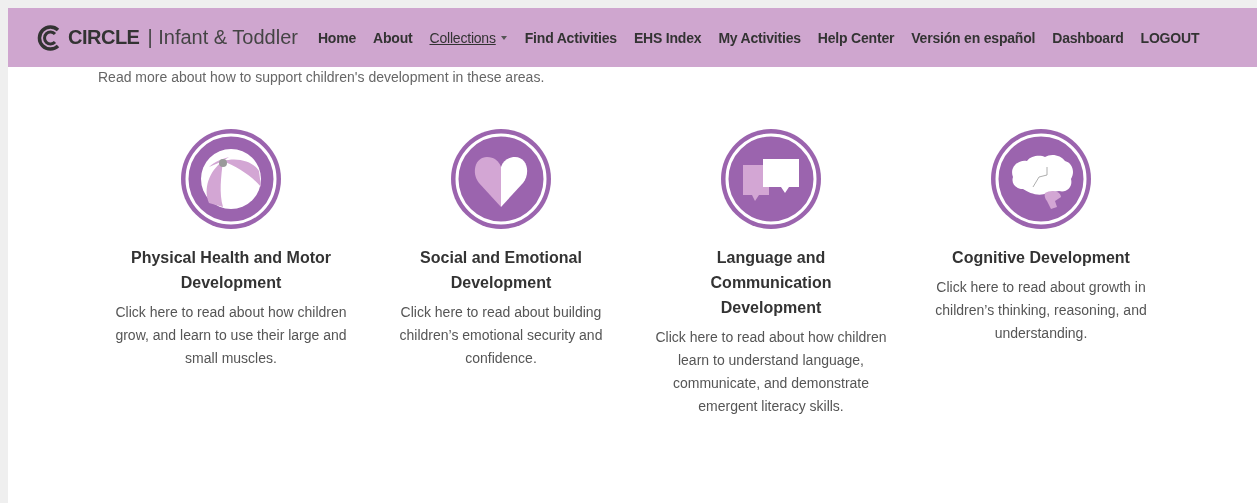  What do you see at coordinates (231, 335) in the screenshot?
I see `area-description: Click here to read about how children grow, and learn to use their large and small muscles.` at bounding box center [231, 335].